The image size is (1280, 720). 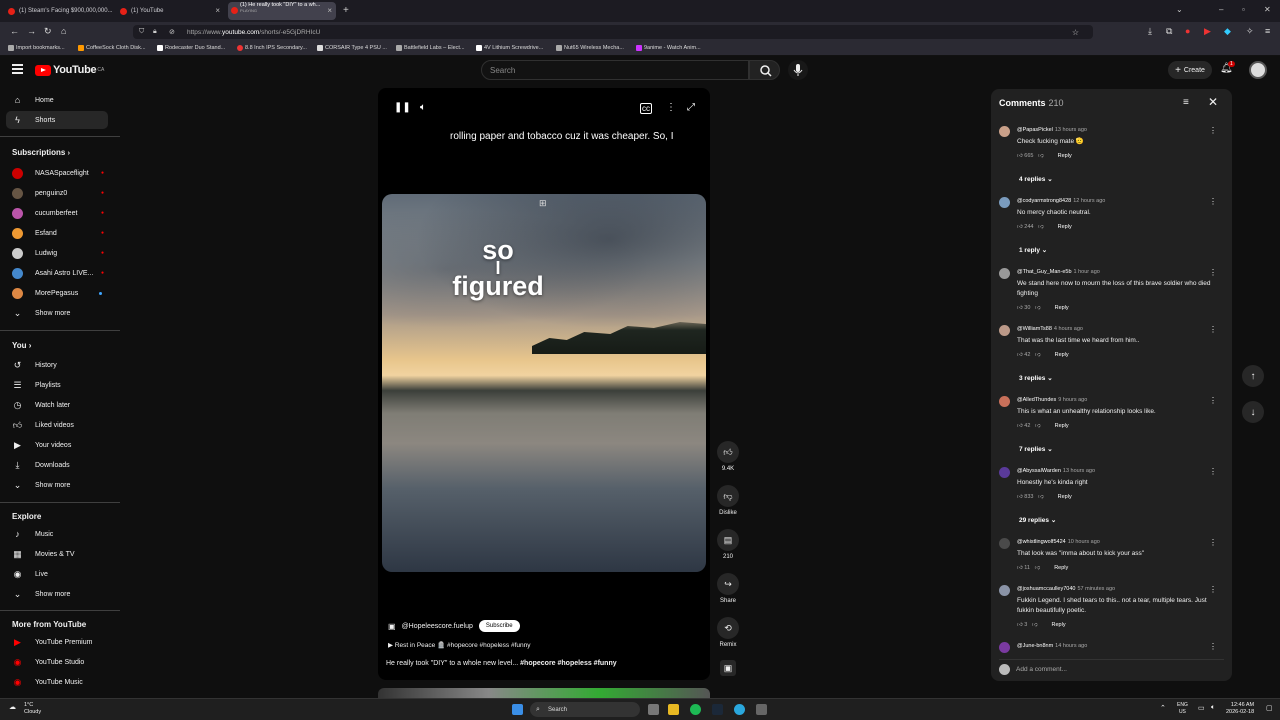 I want to click on sidebar-item-subscription: Esfand ●, so click(x=57, y=233).